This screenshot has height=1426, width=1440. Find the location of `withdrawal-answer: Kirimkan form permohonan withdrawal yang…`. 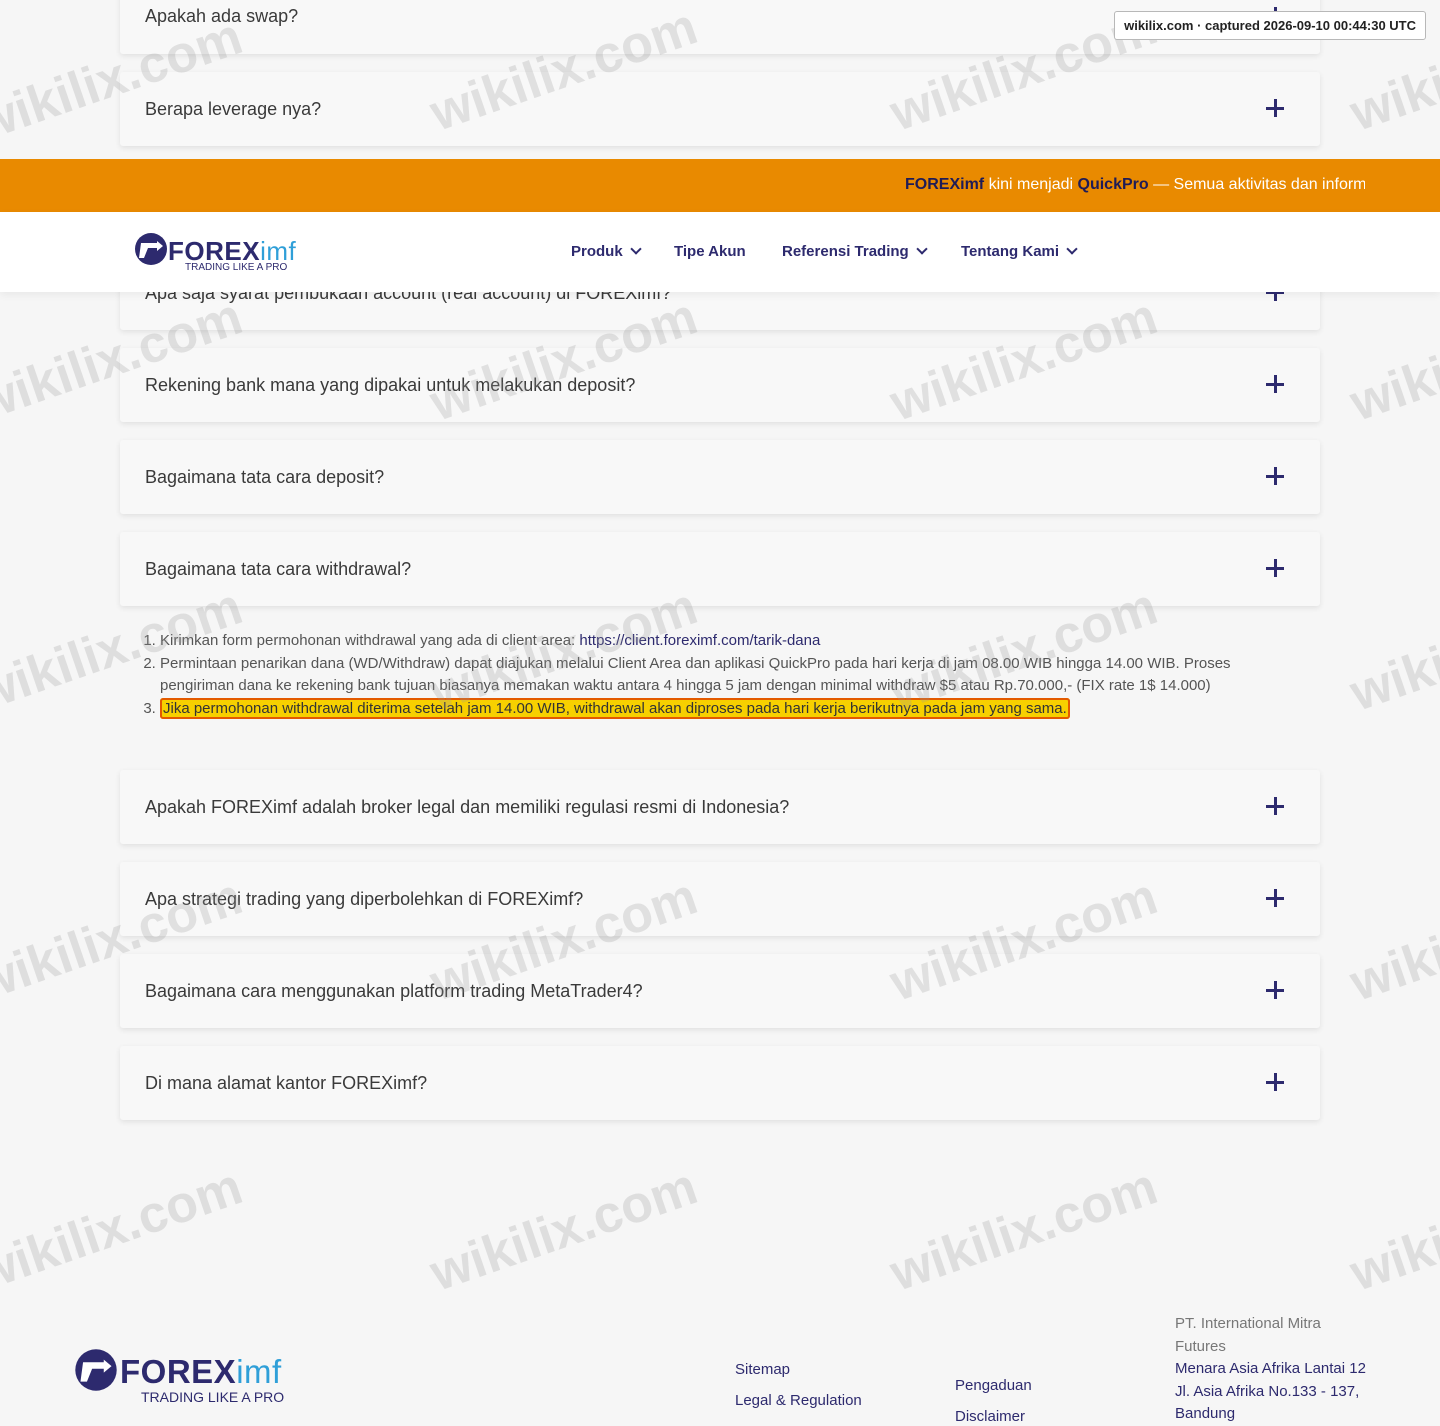

withdrawal-answer: Kirimkan form permohonan withdrawal yang… is located at coordinates (692, 675).